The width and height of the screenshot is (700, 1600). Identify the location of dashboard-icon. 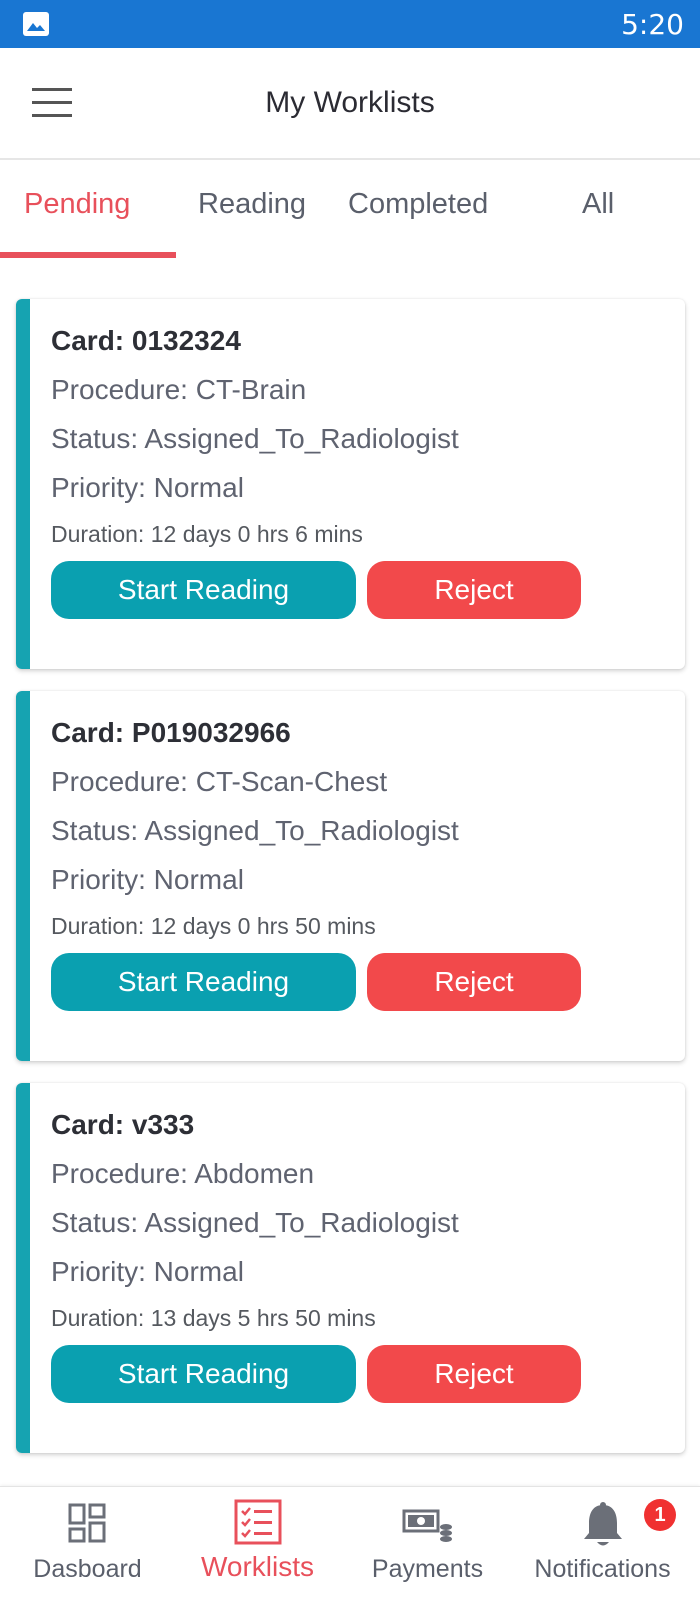
(86, 1523).